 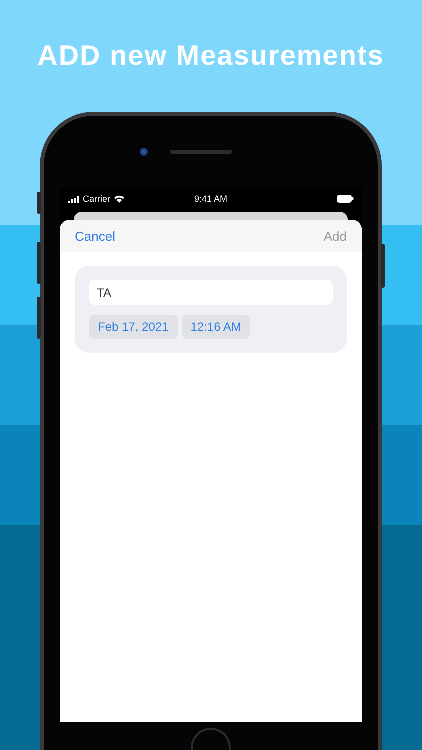 What do you see at coordinates (211, 293) in the screenshot?
I see `name-field: TA` at bounding box center [211, 293].